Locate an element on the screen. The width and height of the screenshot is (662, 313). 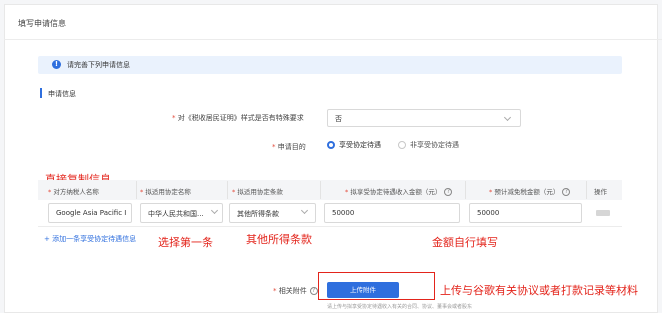
purpose-label-text: 申请目的 is located at coordinates (291, 147).